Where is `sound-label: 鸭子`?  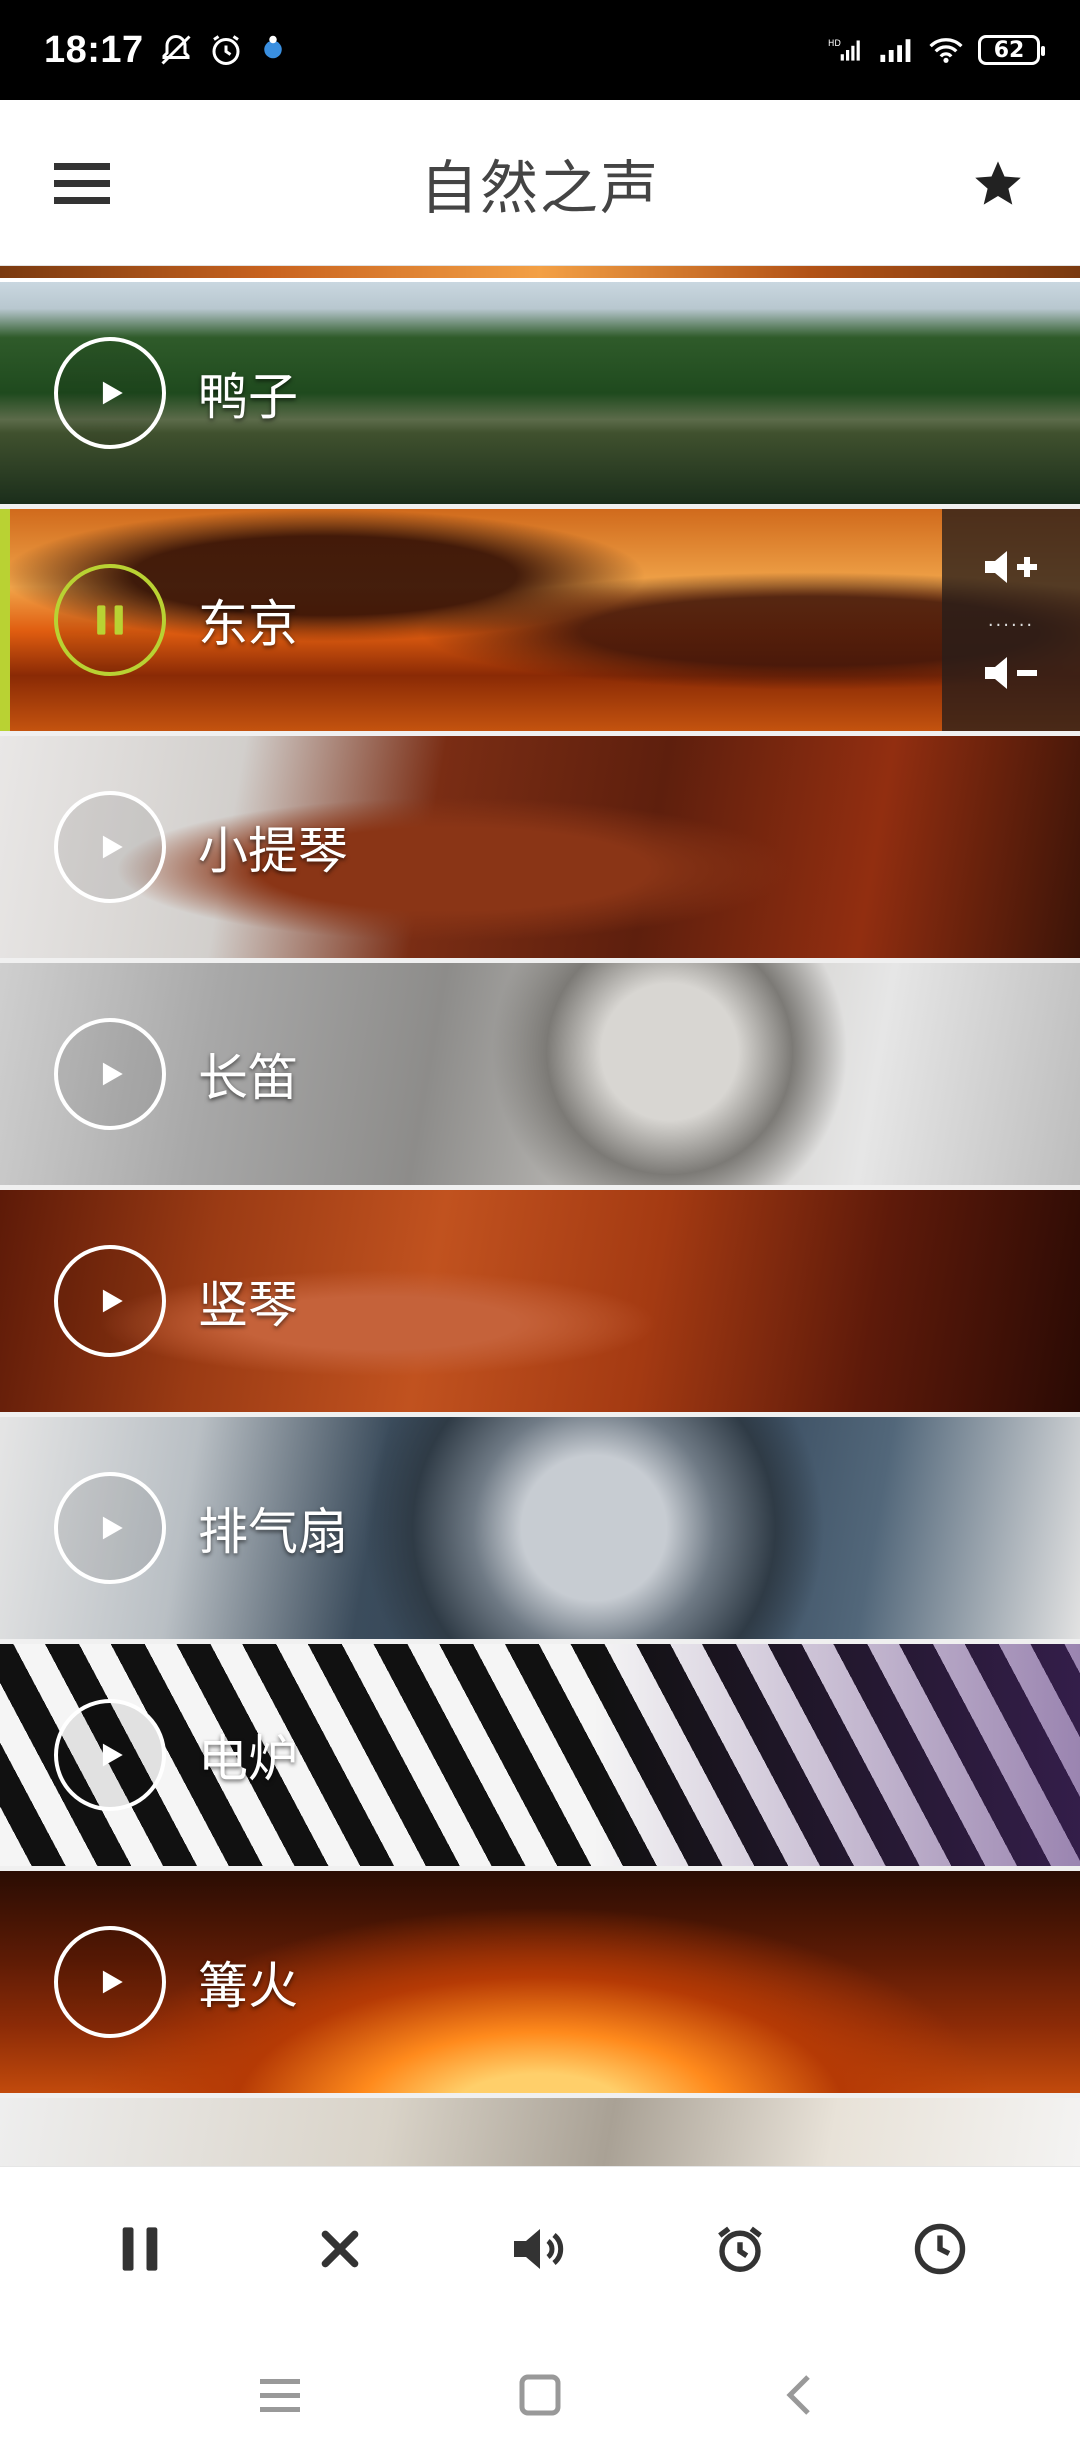 sound-label: 鸭子 is located at coordinates (248, 397).